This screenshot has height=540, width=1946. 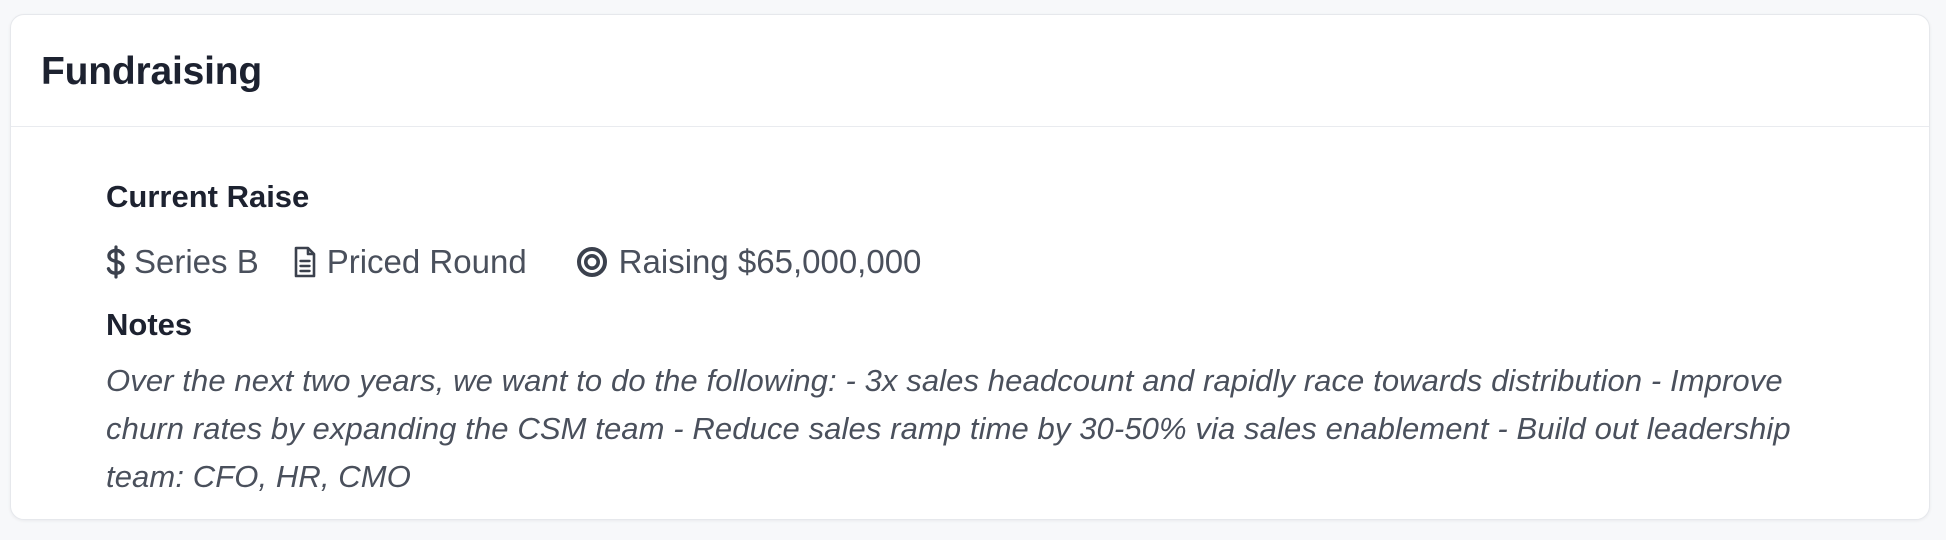 I want to click on current-raise-heading: Current Raise, so click(x=208, y=196).